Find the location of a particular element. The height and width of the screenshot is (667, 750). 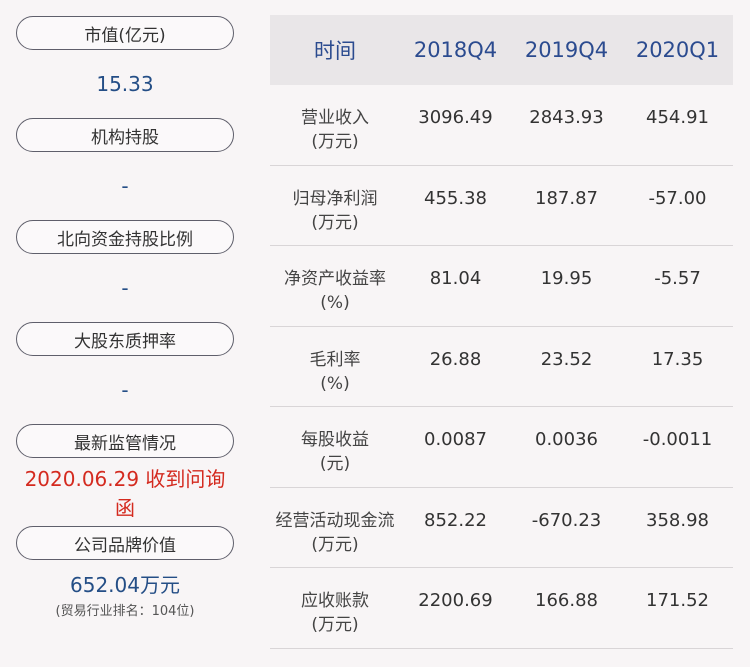

header-period: 2018Q4 is located at coordinates (455, 50).